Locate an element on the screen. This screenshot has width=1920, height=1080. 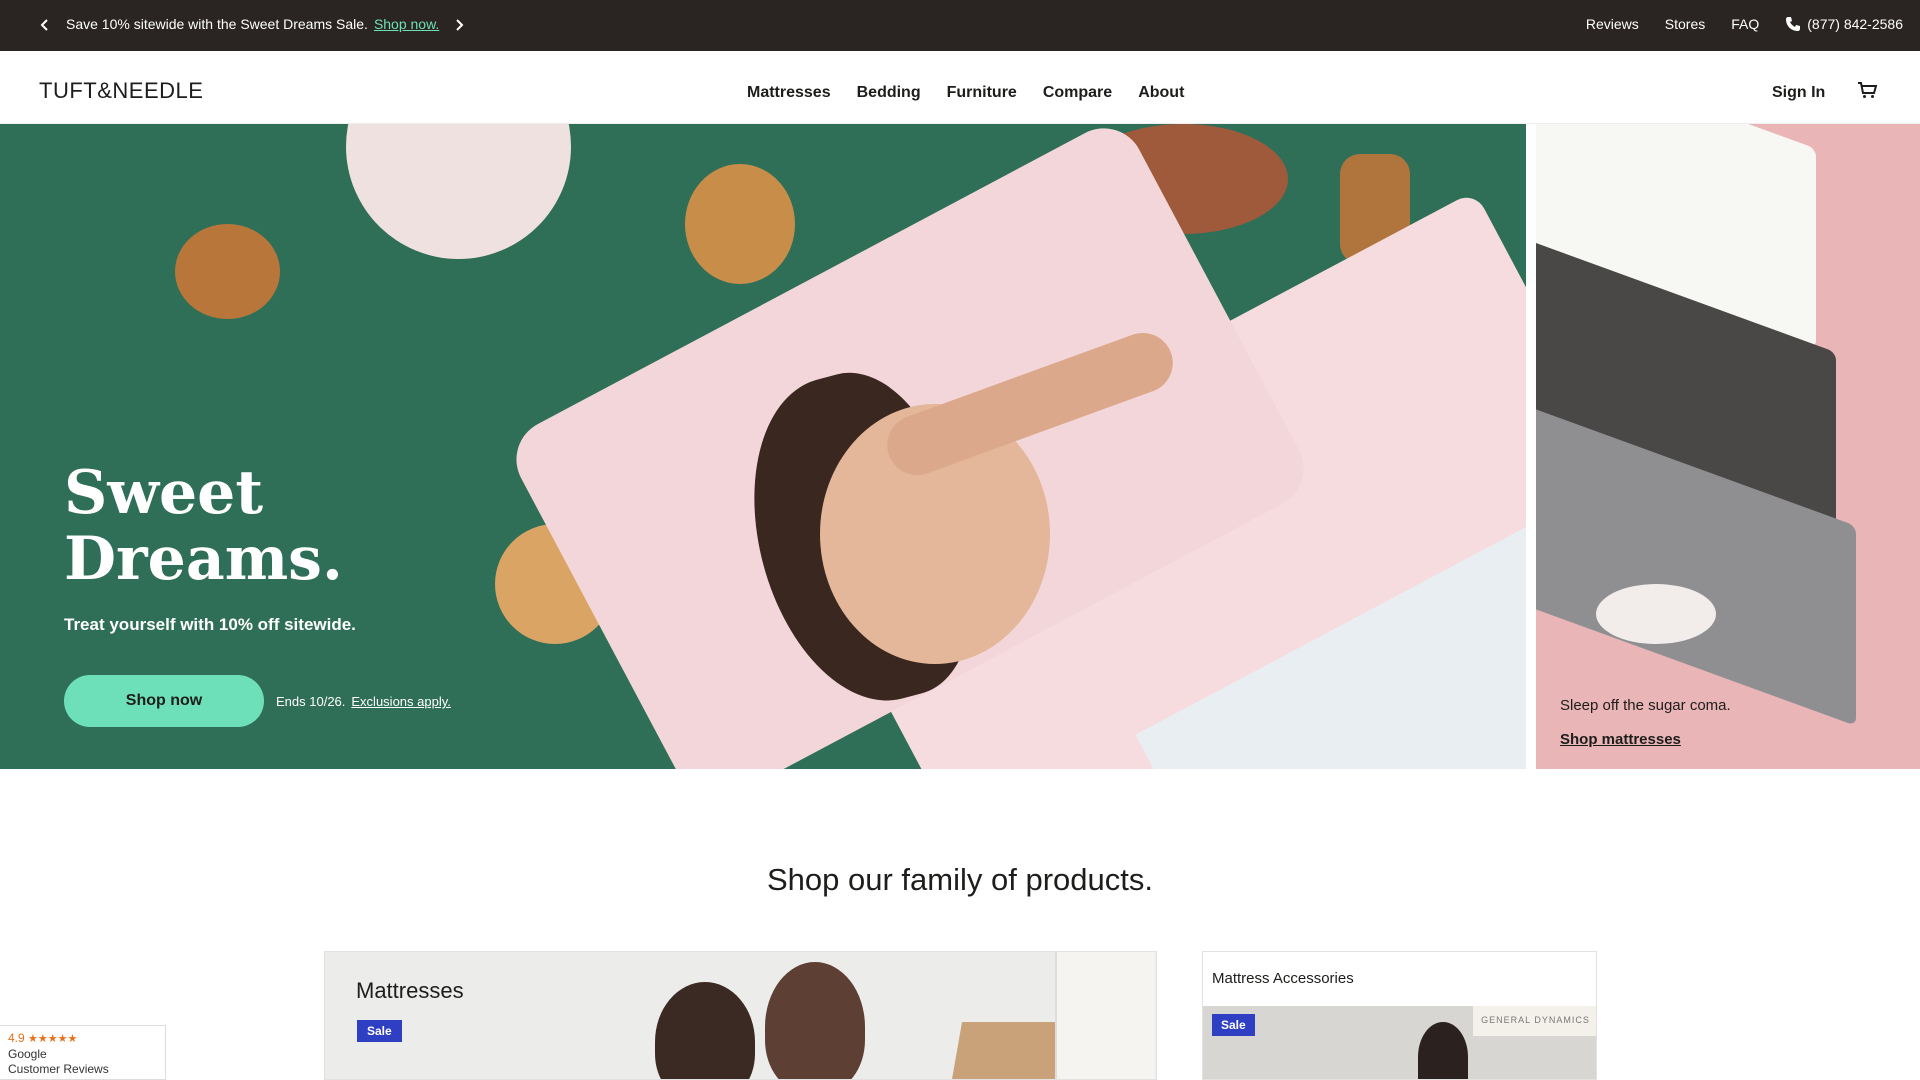
nav-mattresses: Mattresses is located at coordinates (789, 93).